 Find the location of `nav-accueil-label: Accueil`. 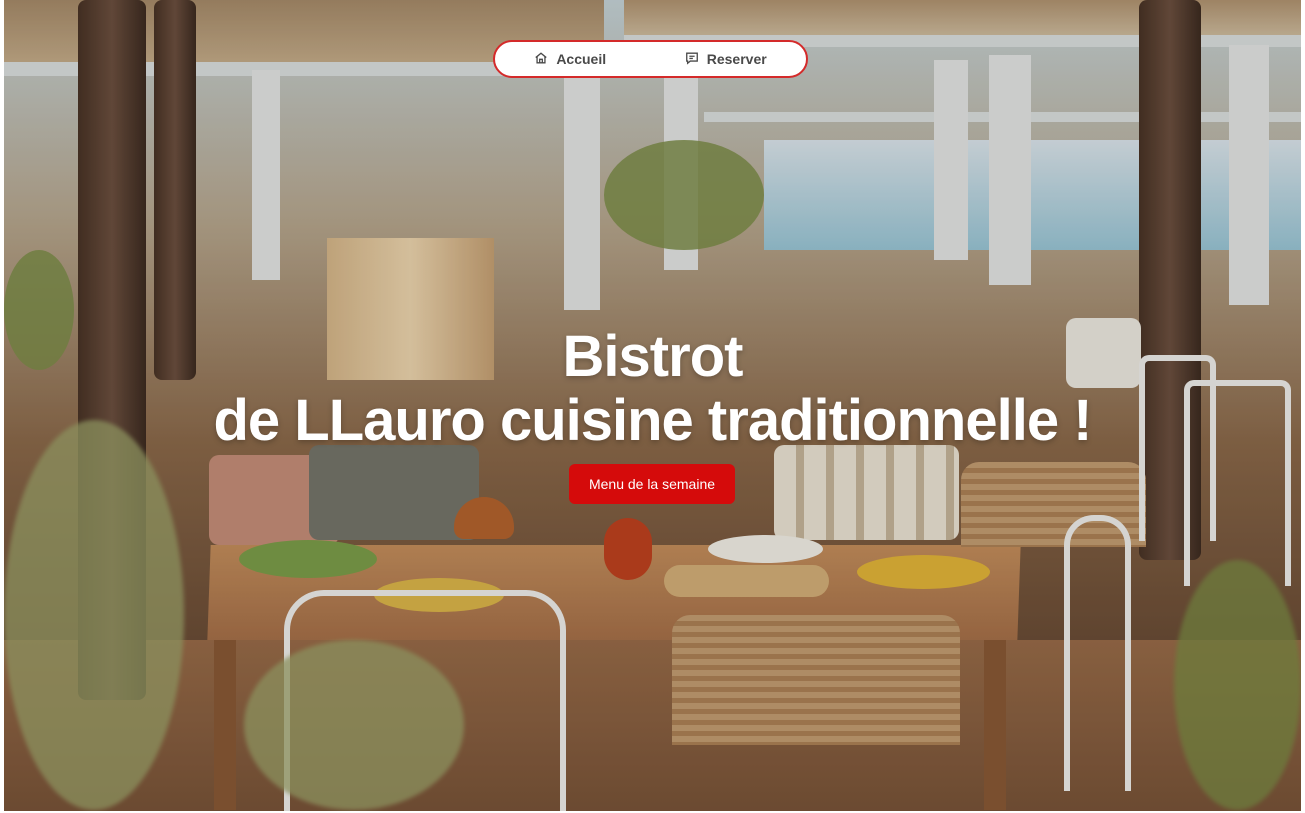

nav-accueil-label: Accueil is located at coordinates (581, 59).